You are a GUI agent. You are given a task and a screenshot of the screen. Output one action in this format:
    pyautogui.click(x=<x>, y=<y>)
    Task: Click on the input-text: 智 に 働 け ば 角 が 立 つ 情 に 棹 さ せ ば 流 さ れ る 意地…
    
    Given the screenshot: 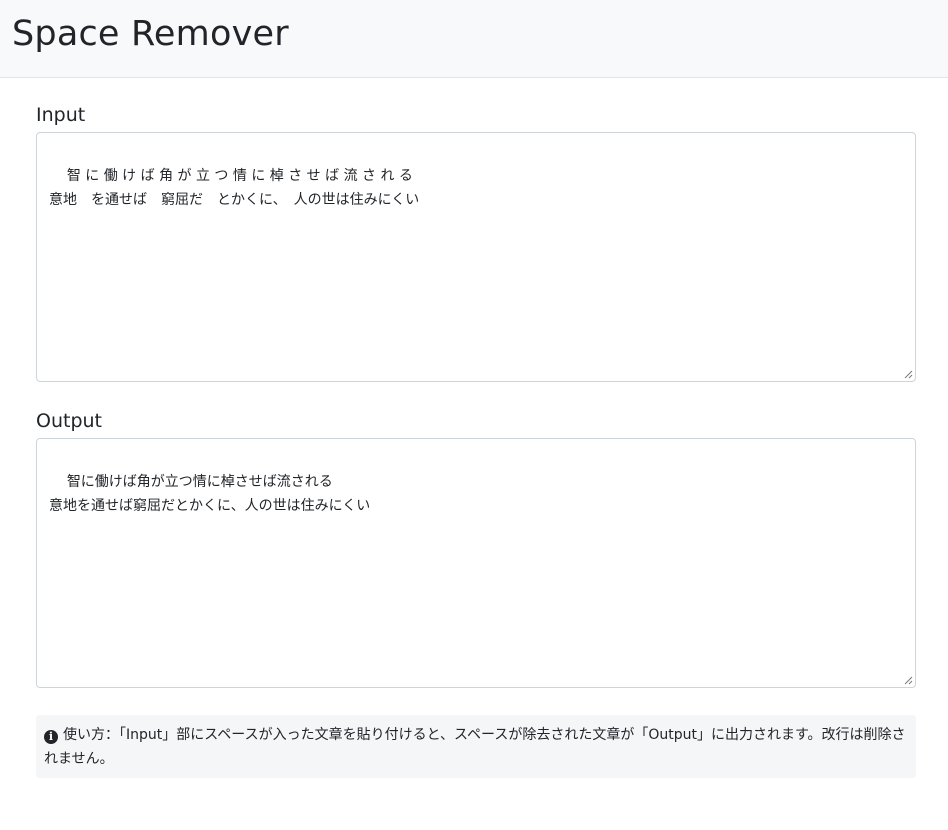 What is the action you would take?
    pyautogui.click(x=234, y=188)
    